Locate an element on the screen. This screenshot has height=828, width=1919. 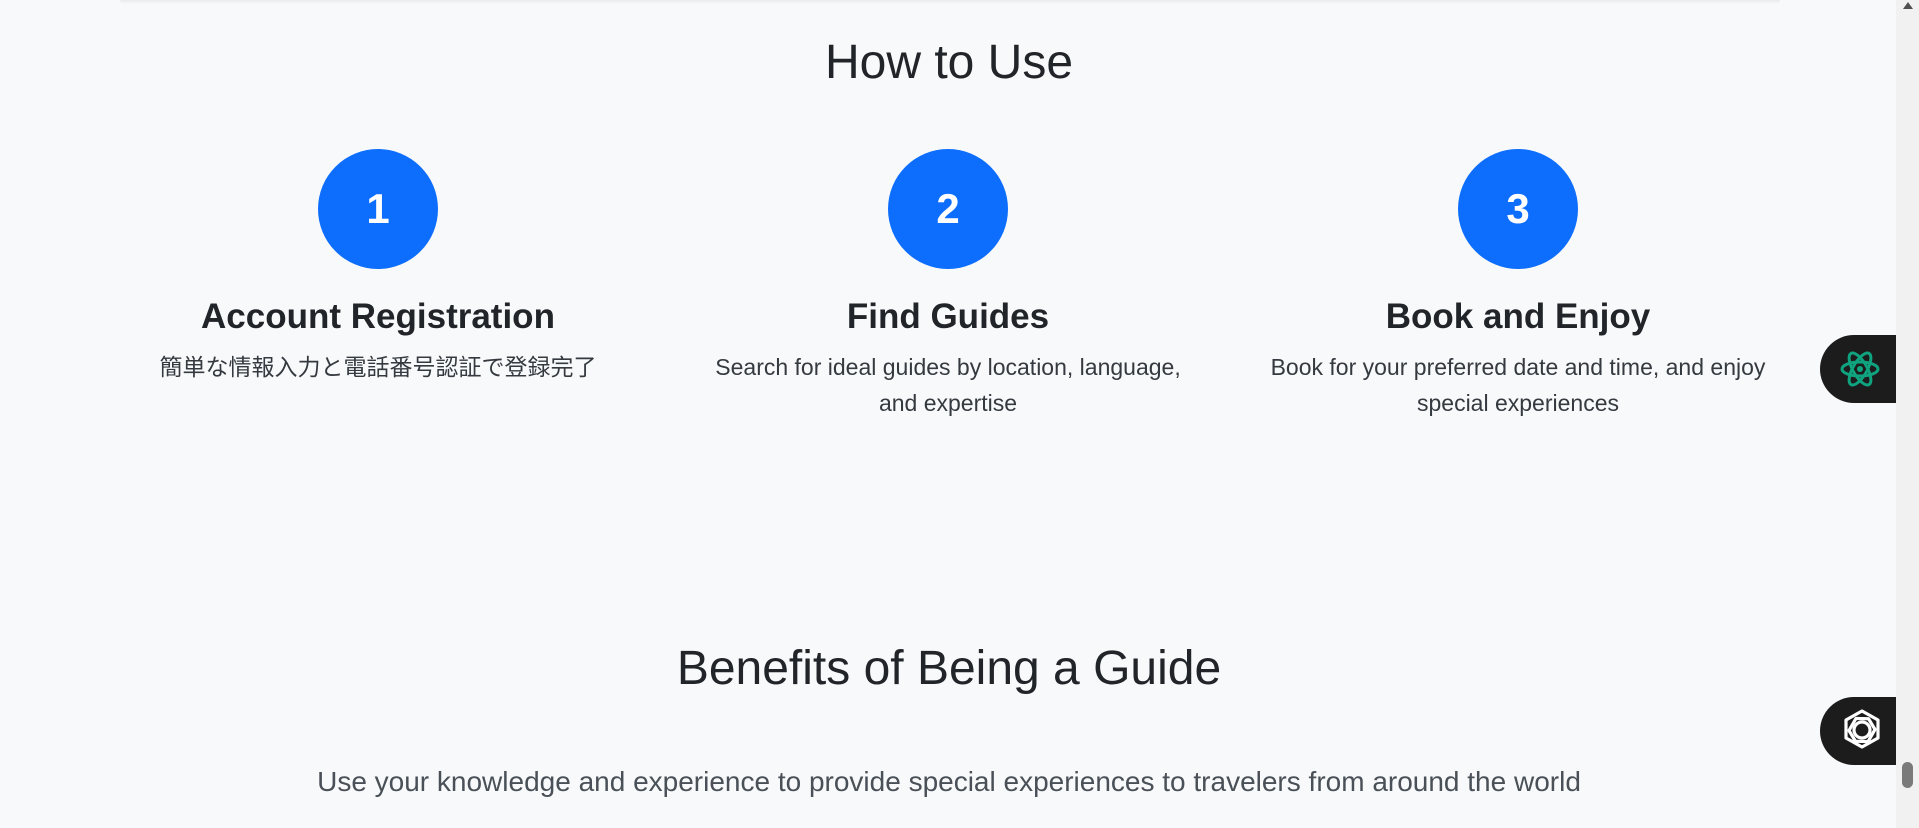
step-number-badge: 2 is located at coordinates (948, 209).